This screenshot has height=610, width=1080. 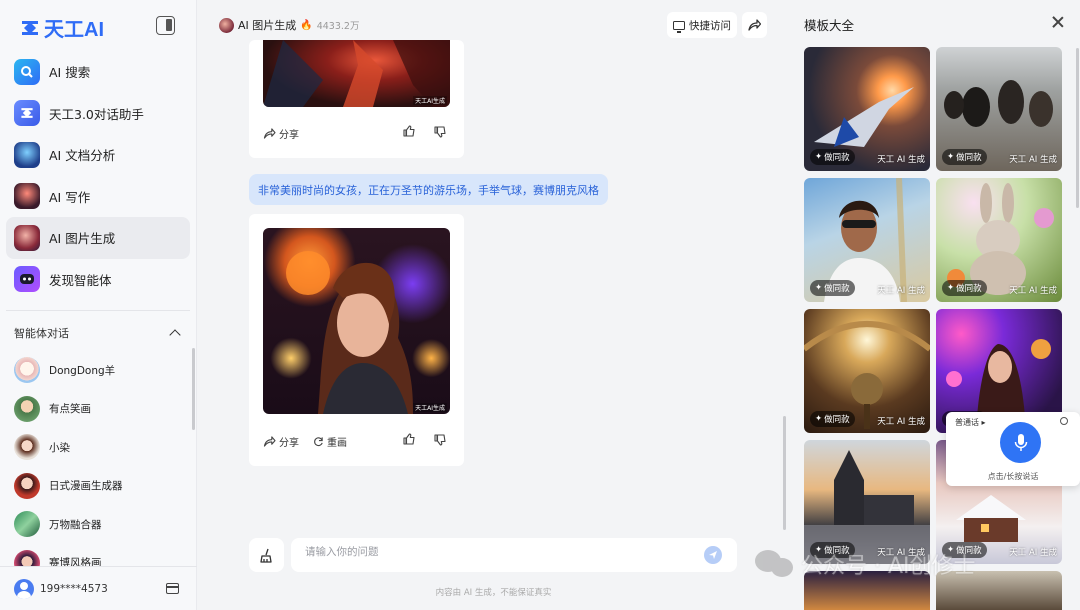 I want to click on agents-section-title: 智能体对话, so click(x=41, y=333).